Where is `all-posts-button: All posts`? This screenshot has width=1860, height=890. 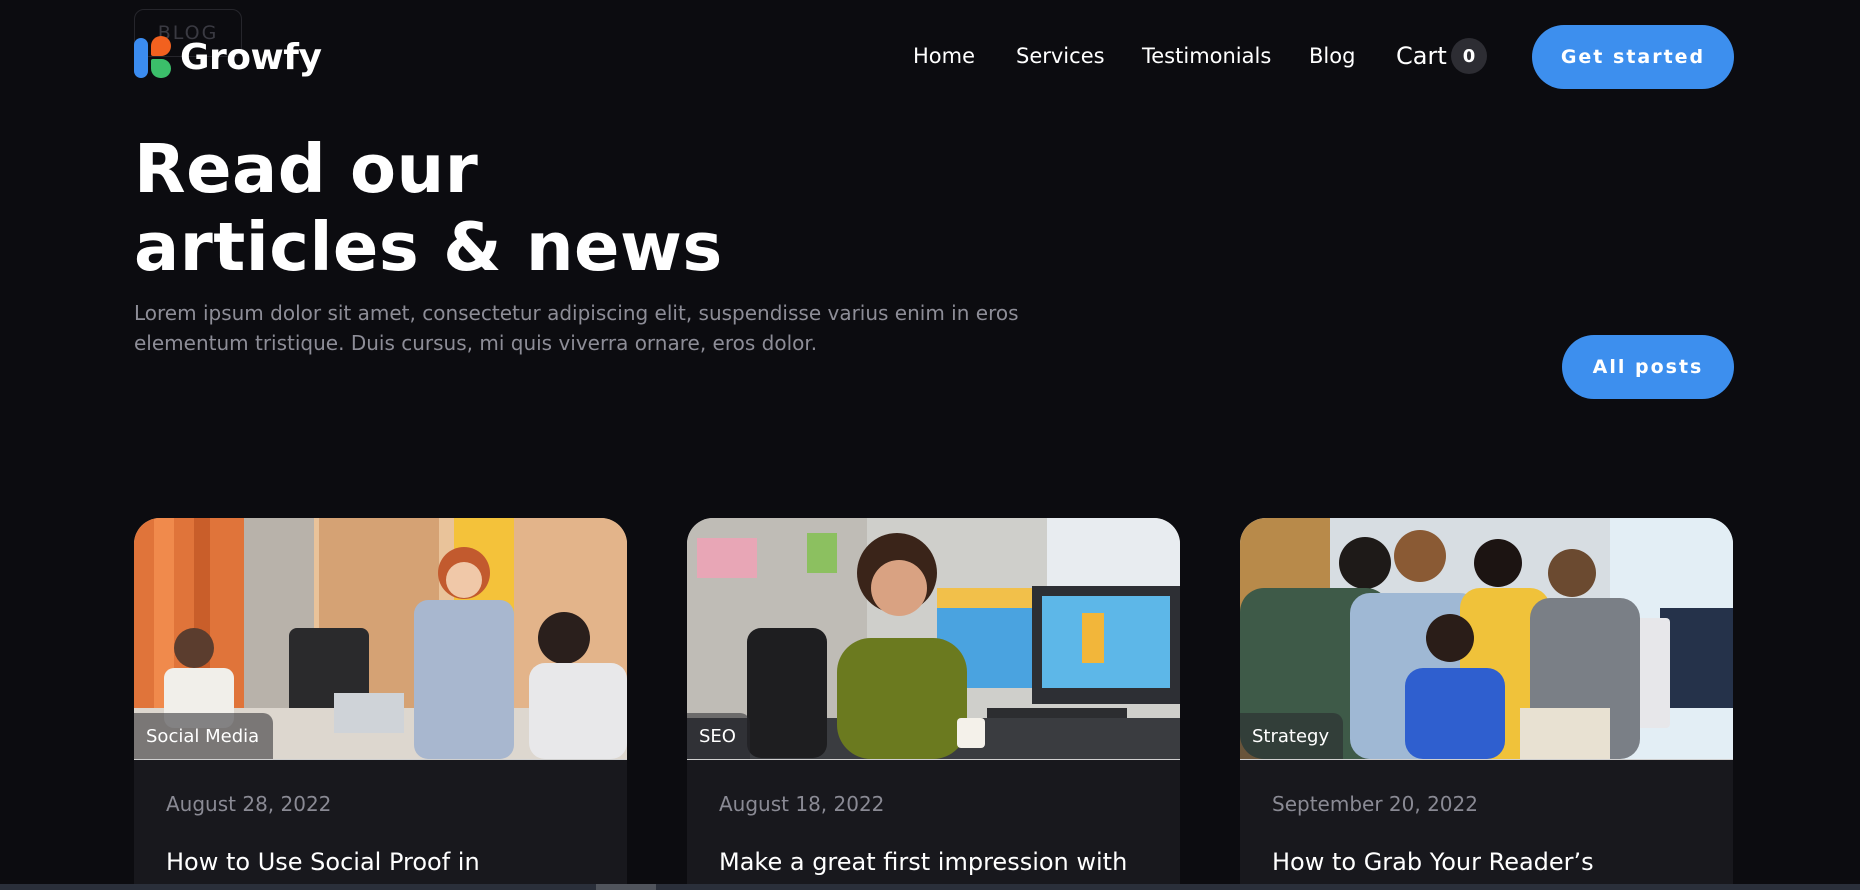 all-posts-button: All posts is located at coordinates (1648, 367).